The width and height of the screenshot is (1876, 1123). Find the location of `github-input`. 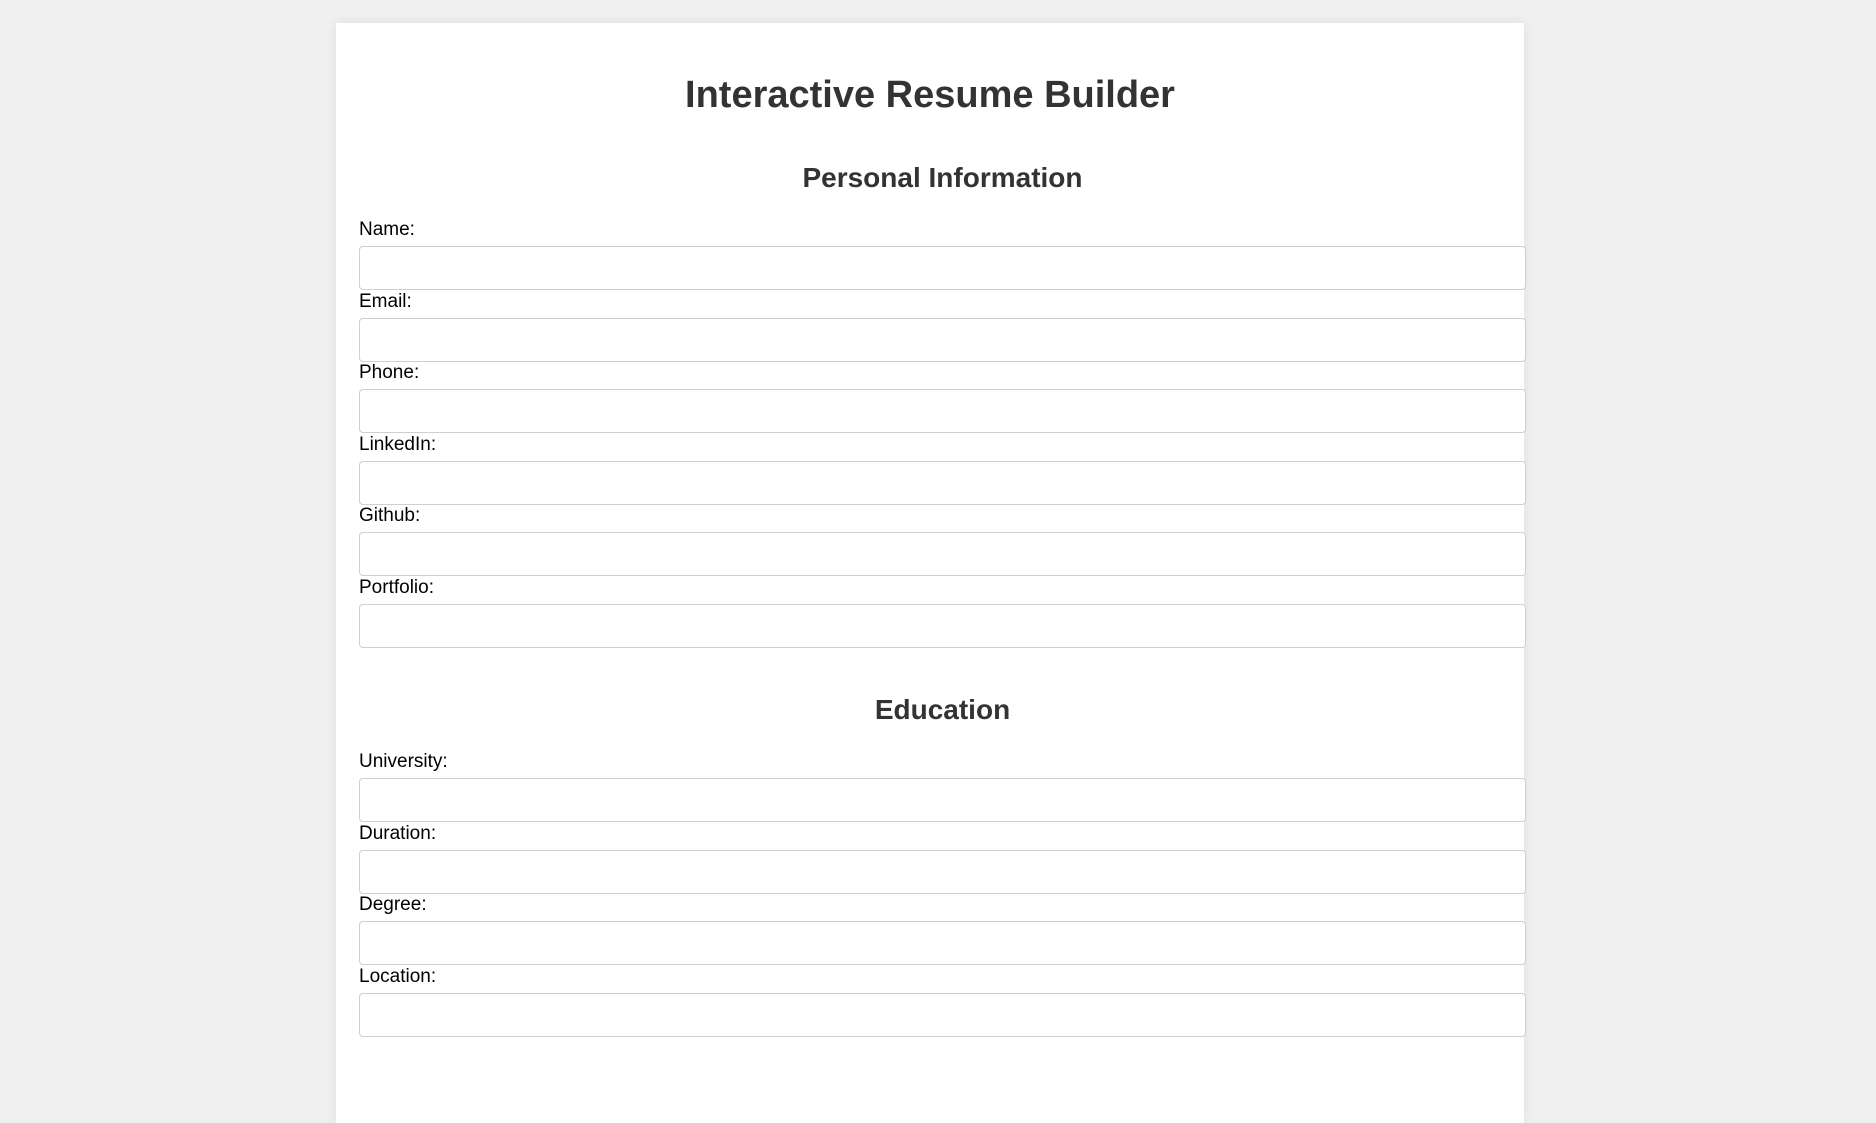

github-input is located at coordinates (942, 554).